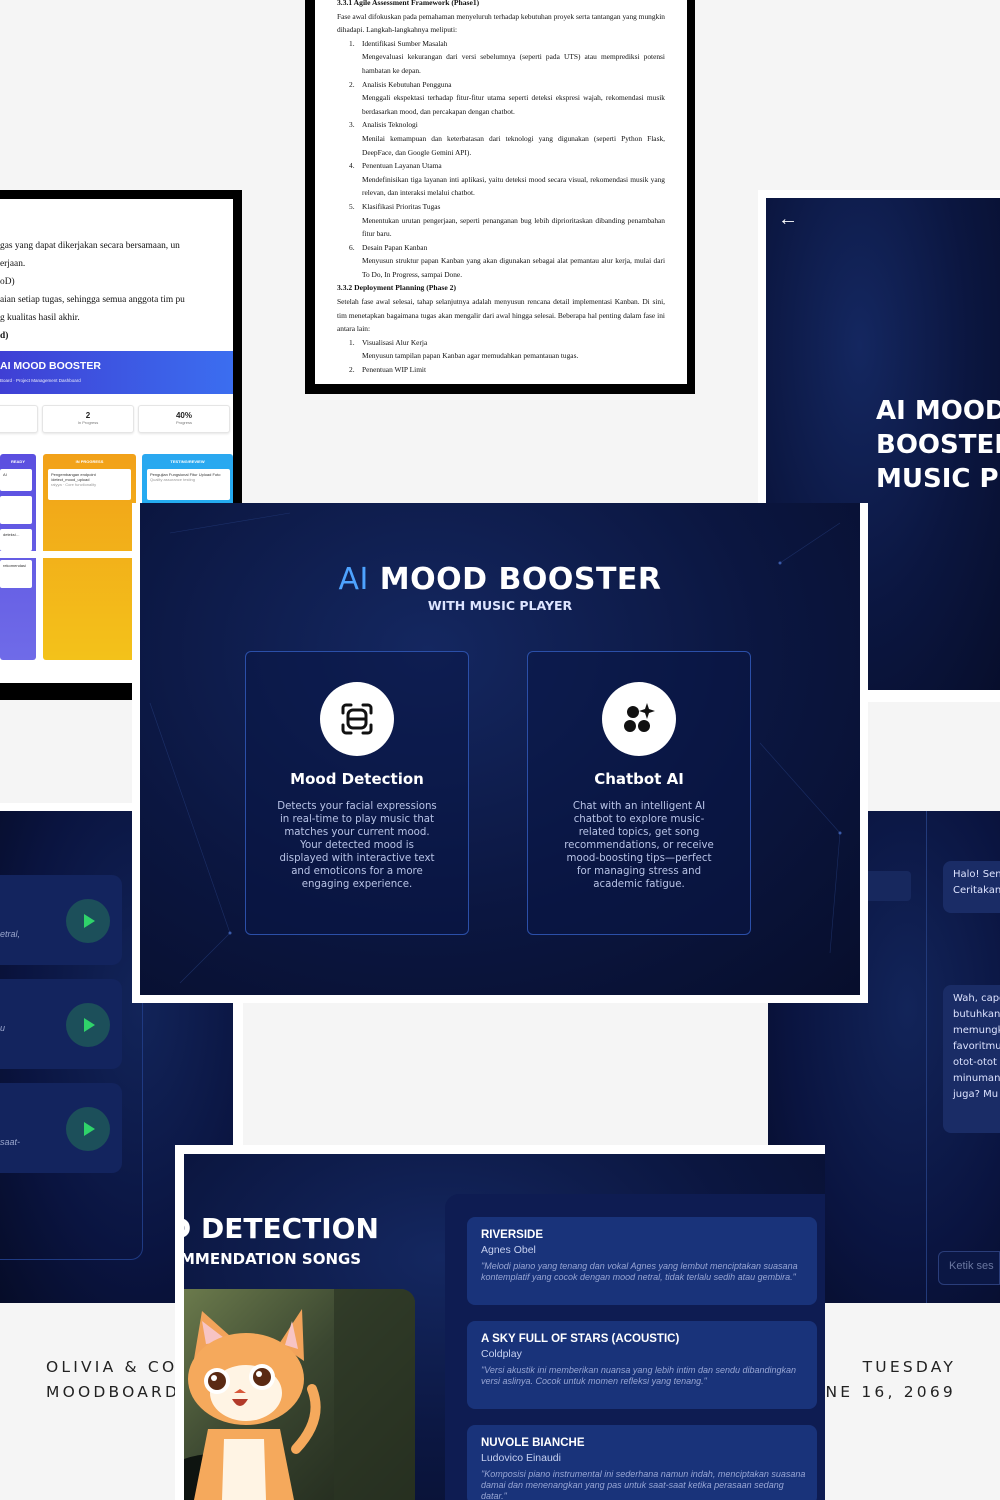 The image size is (1000, 1500). What do you see at coordinates (16, 574) in the screenshot?
I see `kanban-card: rekomendasi` at bounding box center [16, 574].